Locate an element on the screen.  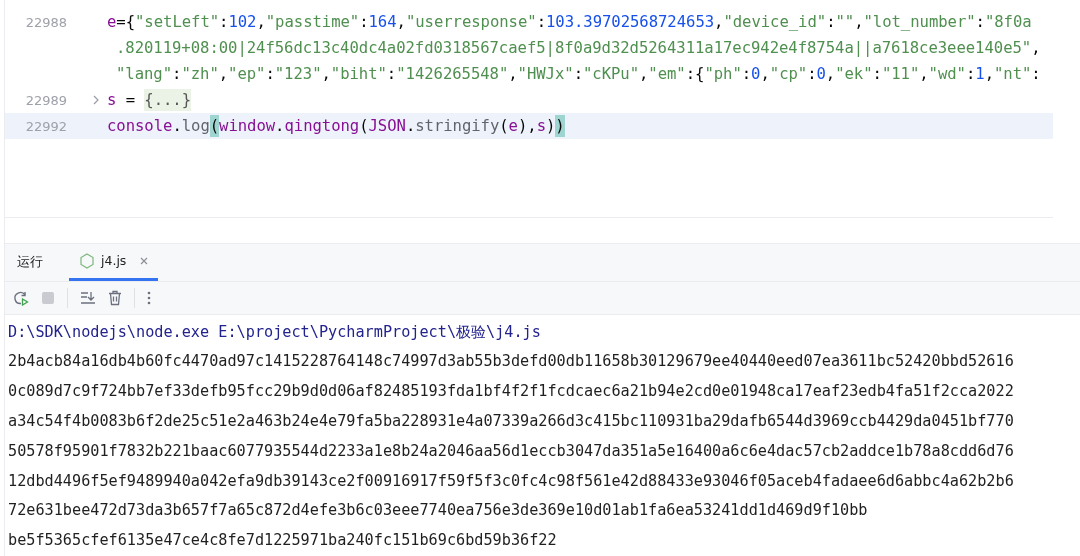
hexagon-icon is located at coordinates (87, 260).